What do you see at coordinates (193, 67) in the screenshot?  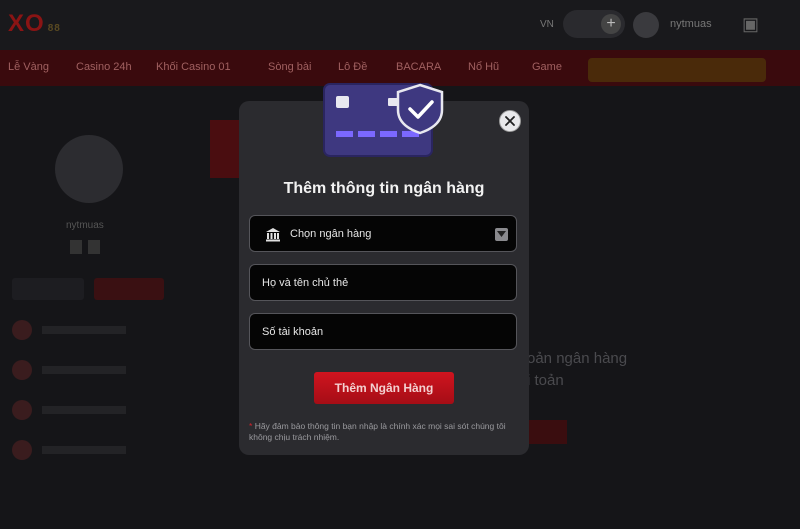 I see `nav-item: Khối Casino 01` at bounding box center [193, 67].